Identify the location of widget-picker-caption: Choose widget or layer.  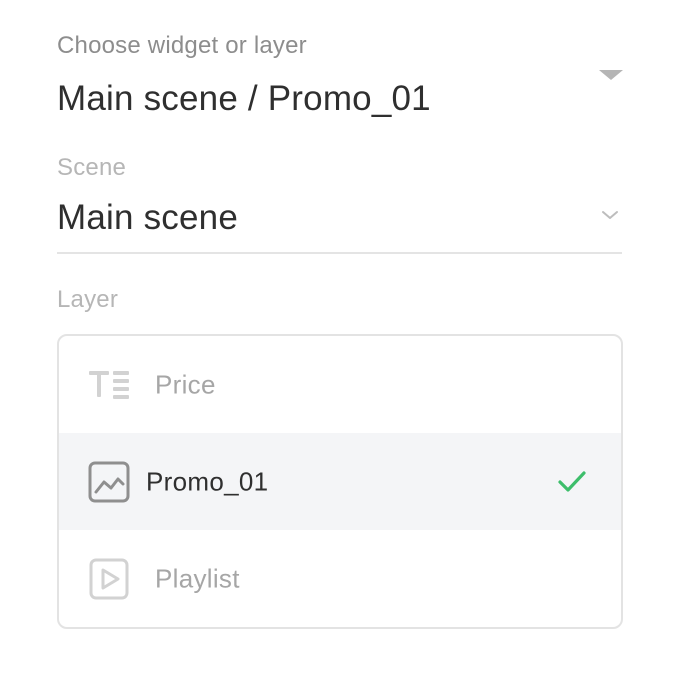
(182, 45).